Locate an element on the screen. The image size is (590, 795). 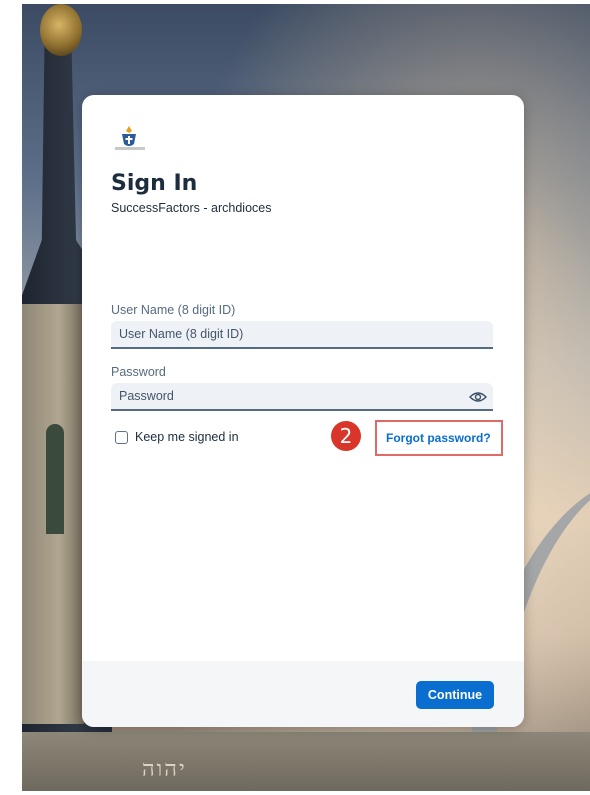
username-label: User Name (8 digit ID) is located at coordinates (173, 310).